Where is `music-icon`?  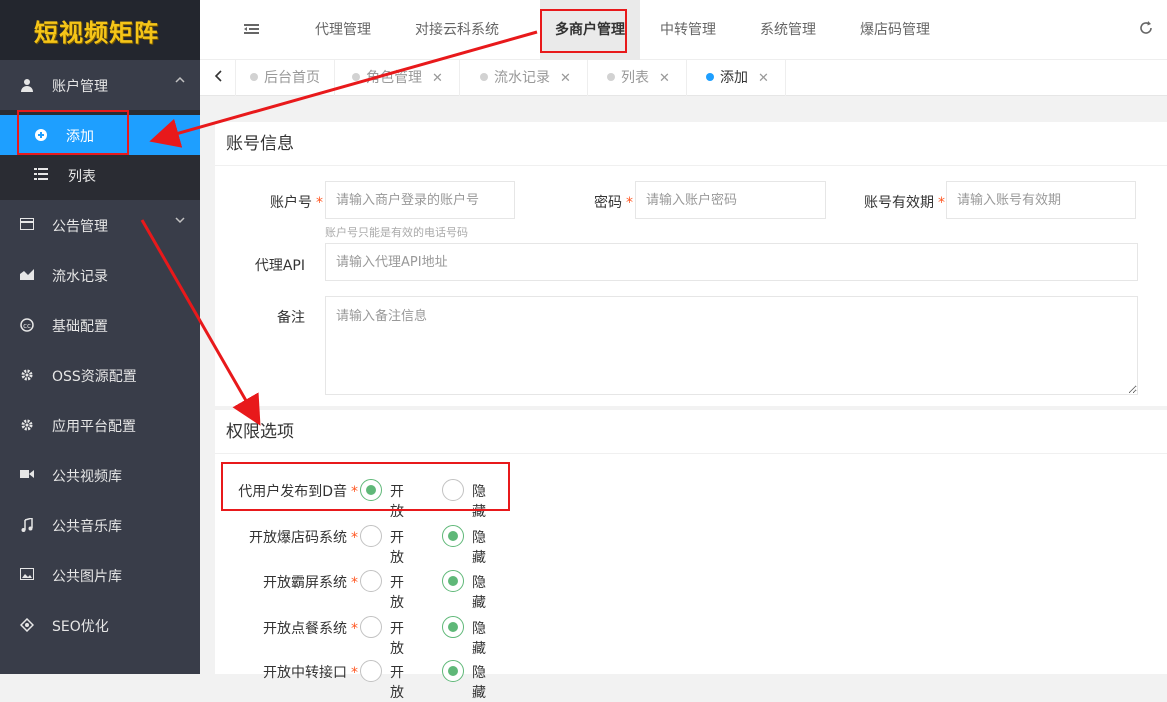
music-icon is located at coordinates (27, 524).